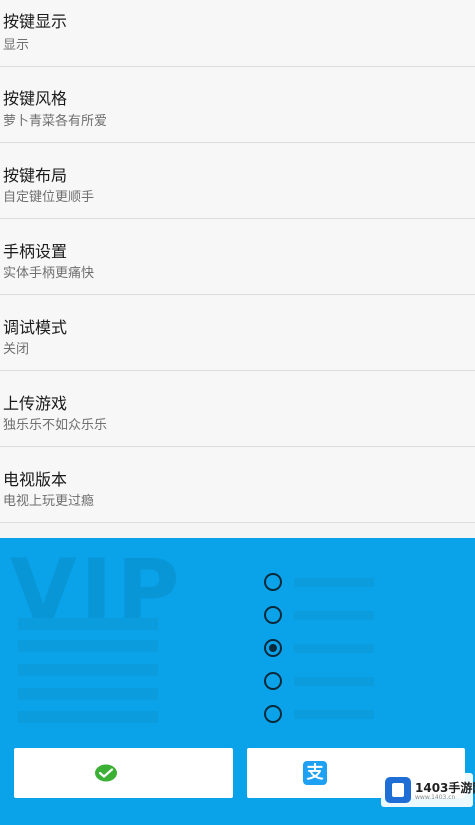 Image resolution: width=475 pixels, height=825 pixels. Describe the element at coordinates (273, 648) in the screenshot. I see `radio-button-selected` at that location.